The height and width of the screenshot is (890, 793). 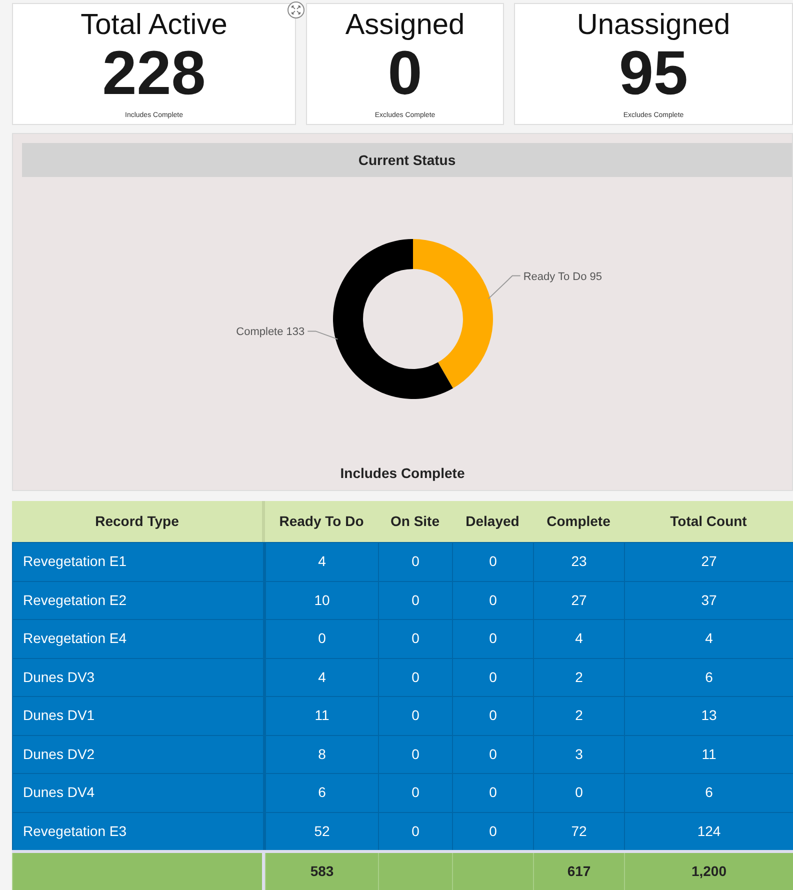 What do you see at coordinates (579, 521) in the screenshot?
I see `column-header: Complete` at bounding box center [579, 521].